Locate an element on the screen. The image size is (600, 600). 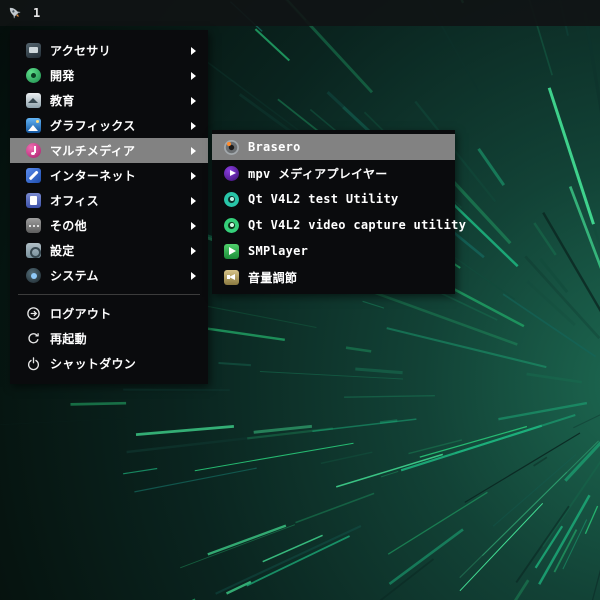
menu-item-label: 教育 is located at coordinates (62, 101).